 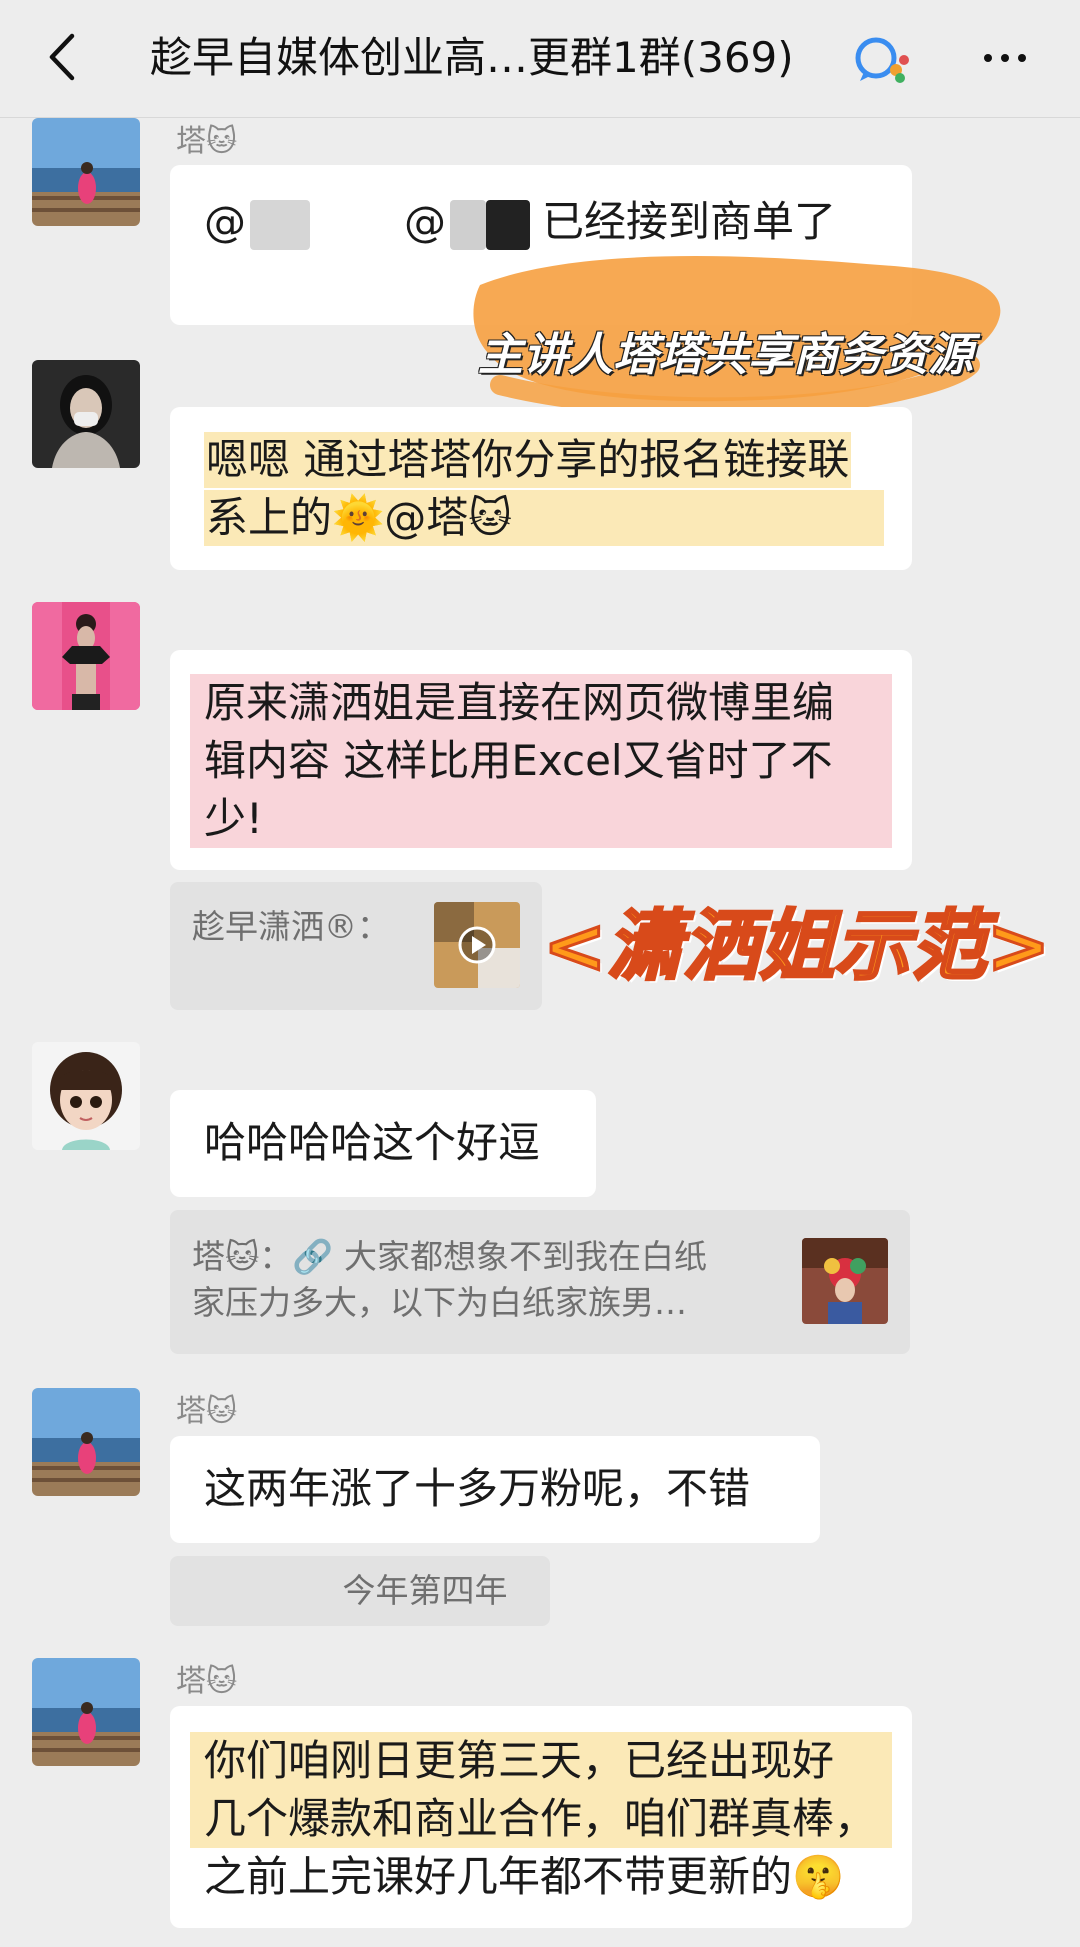 I want to click on back-button, so click(x=61, y=57).